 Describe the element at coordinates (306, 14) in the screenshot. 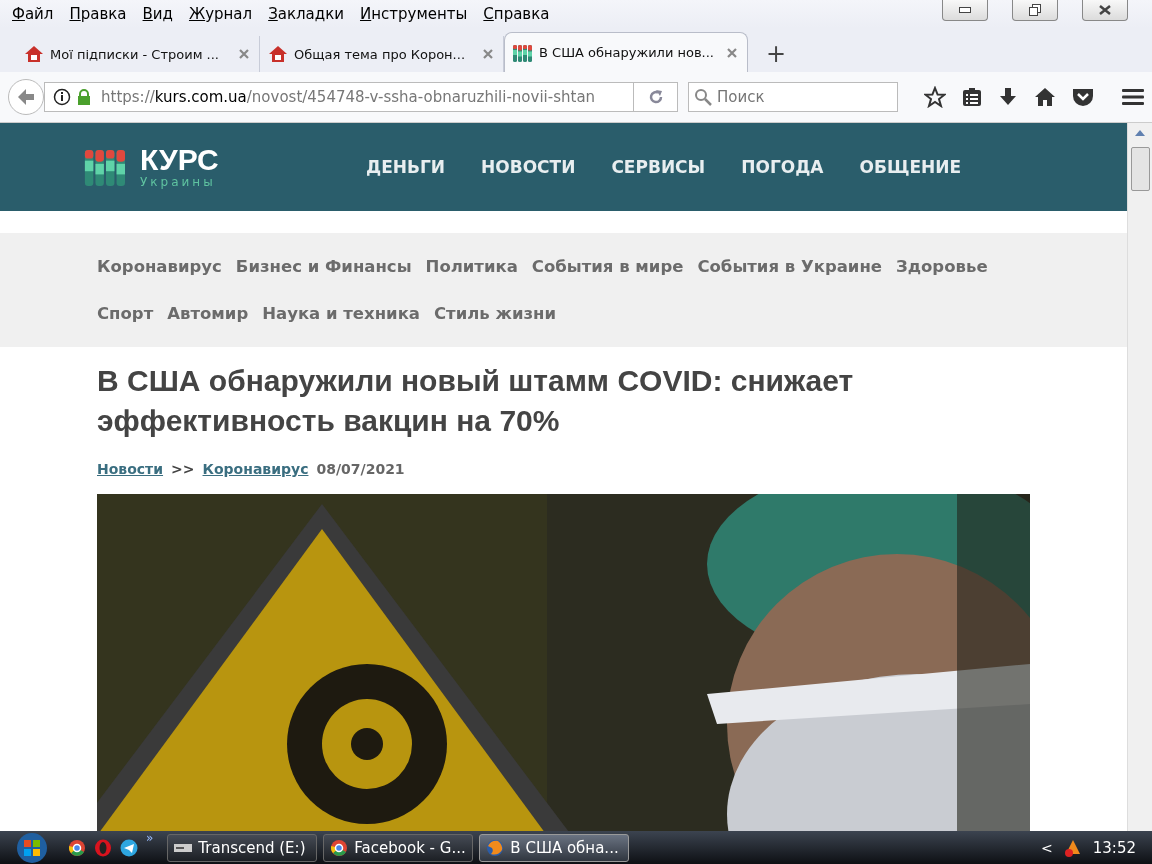

I see `menu-item: Закладки` at that location.